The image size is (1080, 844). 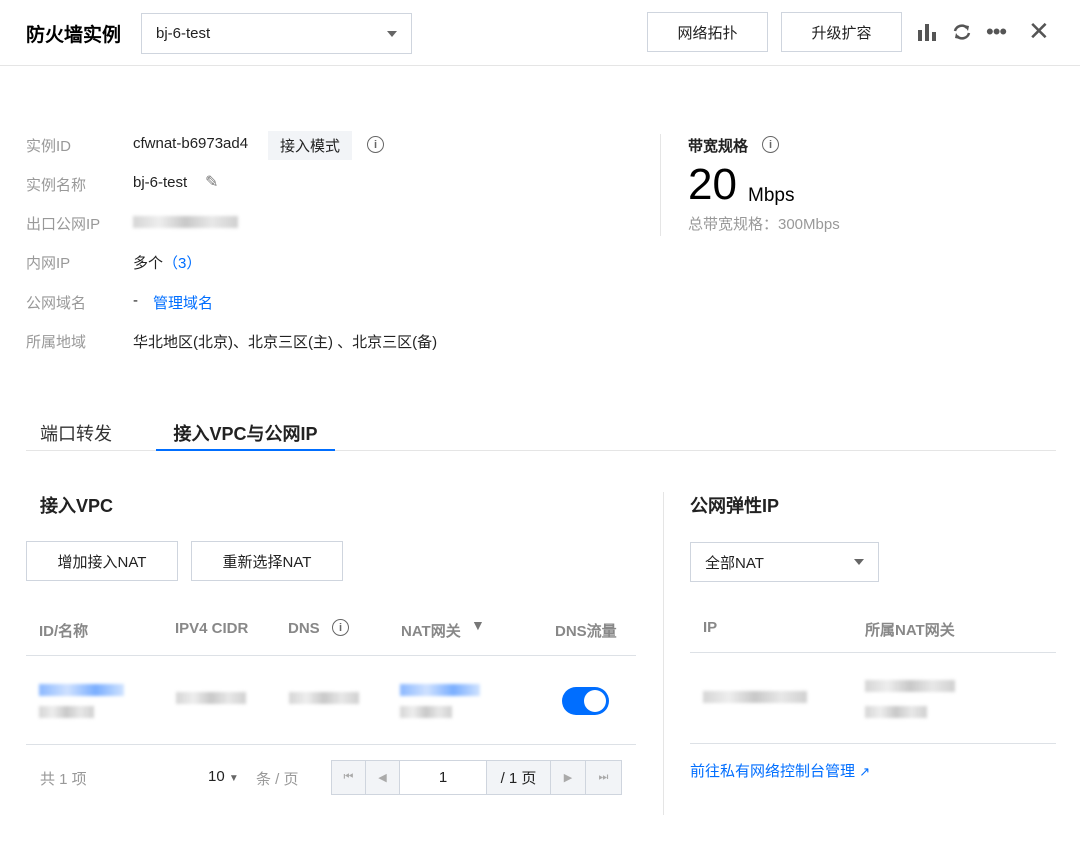 What do you see at coordinates (76, 433) in the screenshot?
I see `tab-port-forwarding: 端口转发` at bounding box center [76, 433].